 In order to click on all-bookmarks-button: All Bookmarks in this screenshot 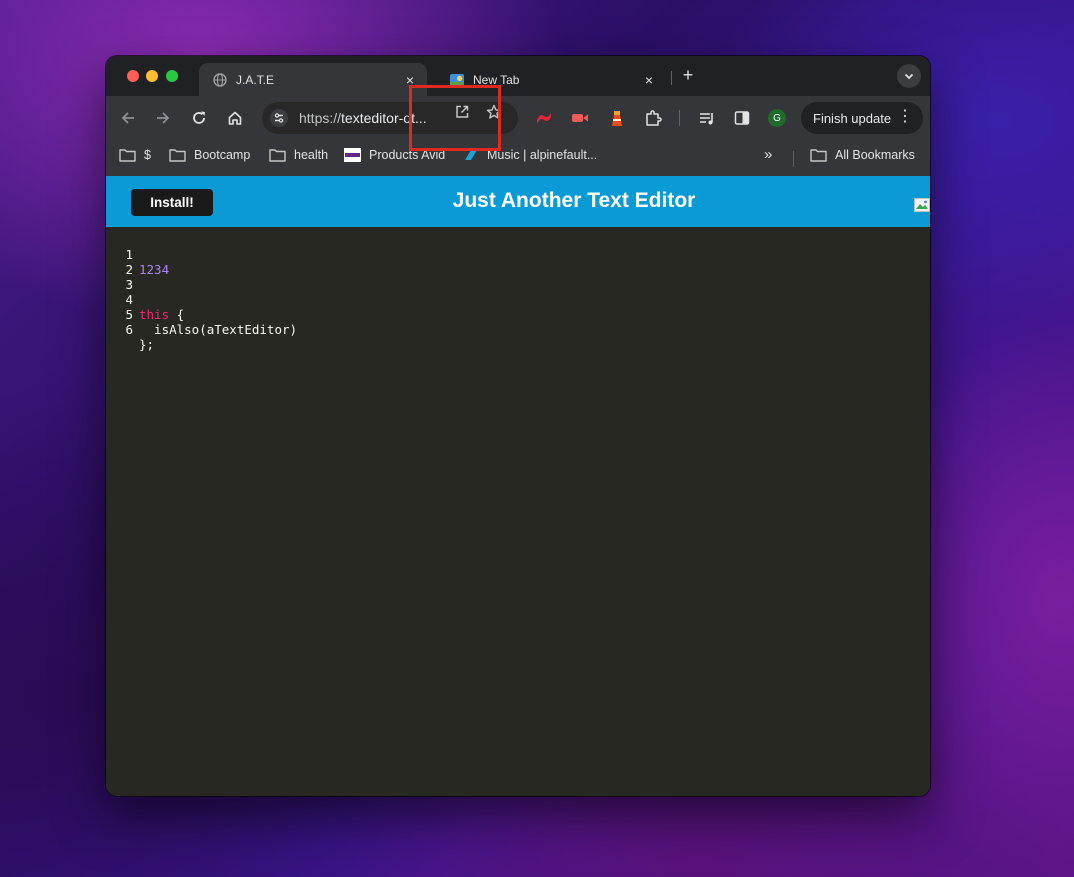, I will do `click(862, 155)`.